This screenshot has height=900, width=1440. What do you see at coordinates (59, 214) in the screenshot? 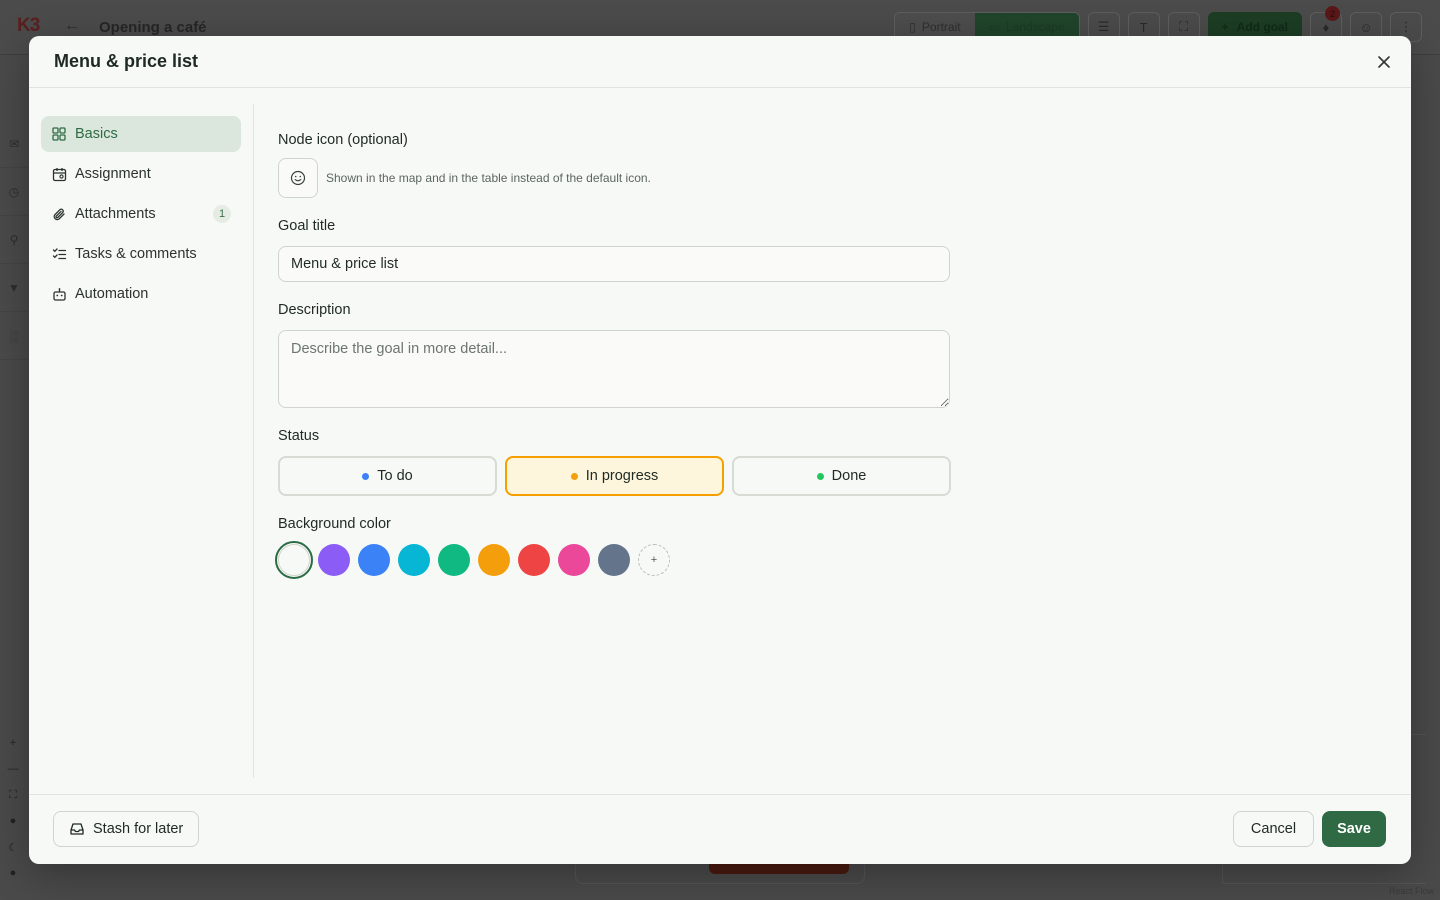
I see `paperclip-icon` at bounding box center [59, 214].